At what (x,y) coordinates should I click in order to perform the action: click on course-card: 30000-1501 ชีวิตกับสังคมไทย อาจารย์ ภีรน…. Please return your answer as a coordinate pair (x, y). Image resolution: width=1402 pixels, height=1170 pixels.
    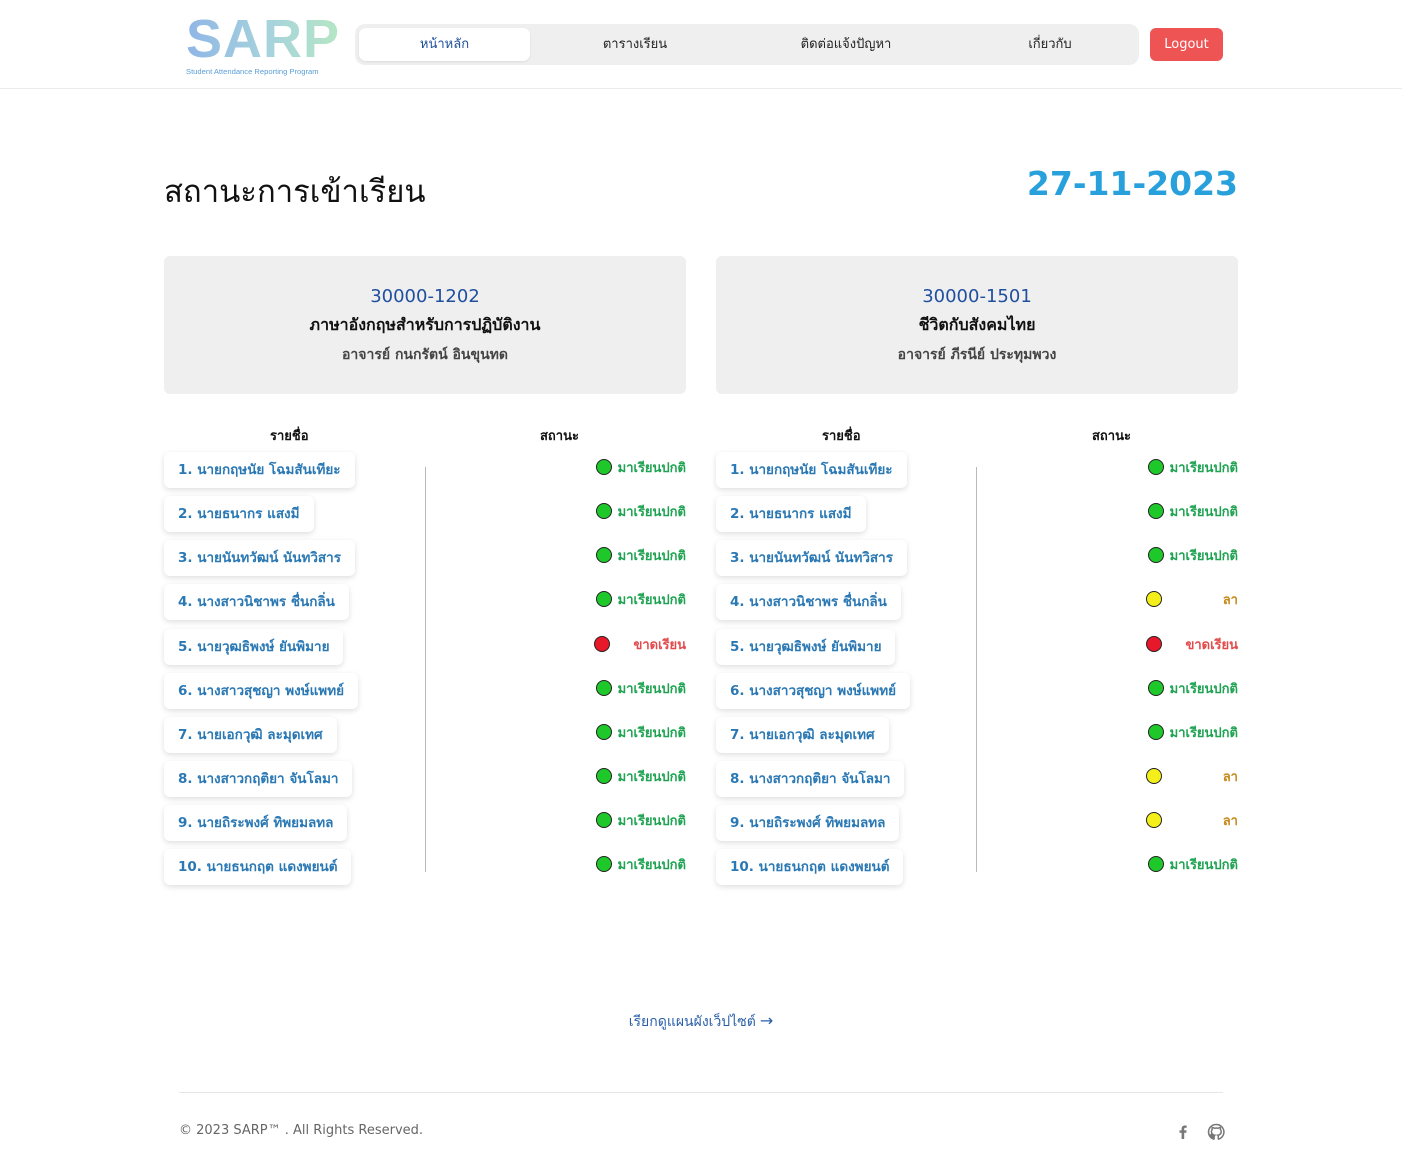
    Looking at the image, I should click on (977, 325).